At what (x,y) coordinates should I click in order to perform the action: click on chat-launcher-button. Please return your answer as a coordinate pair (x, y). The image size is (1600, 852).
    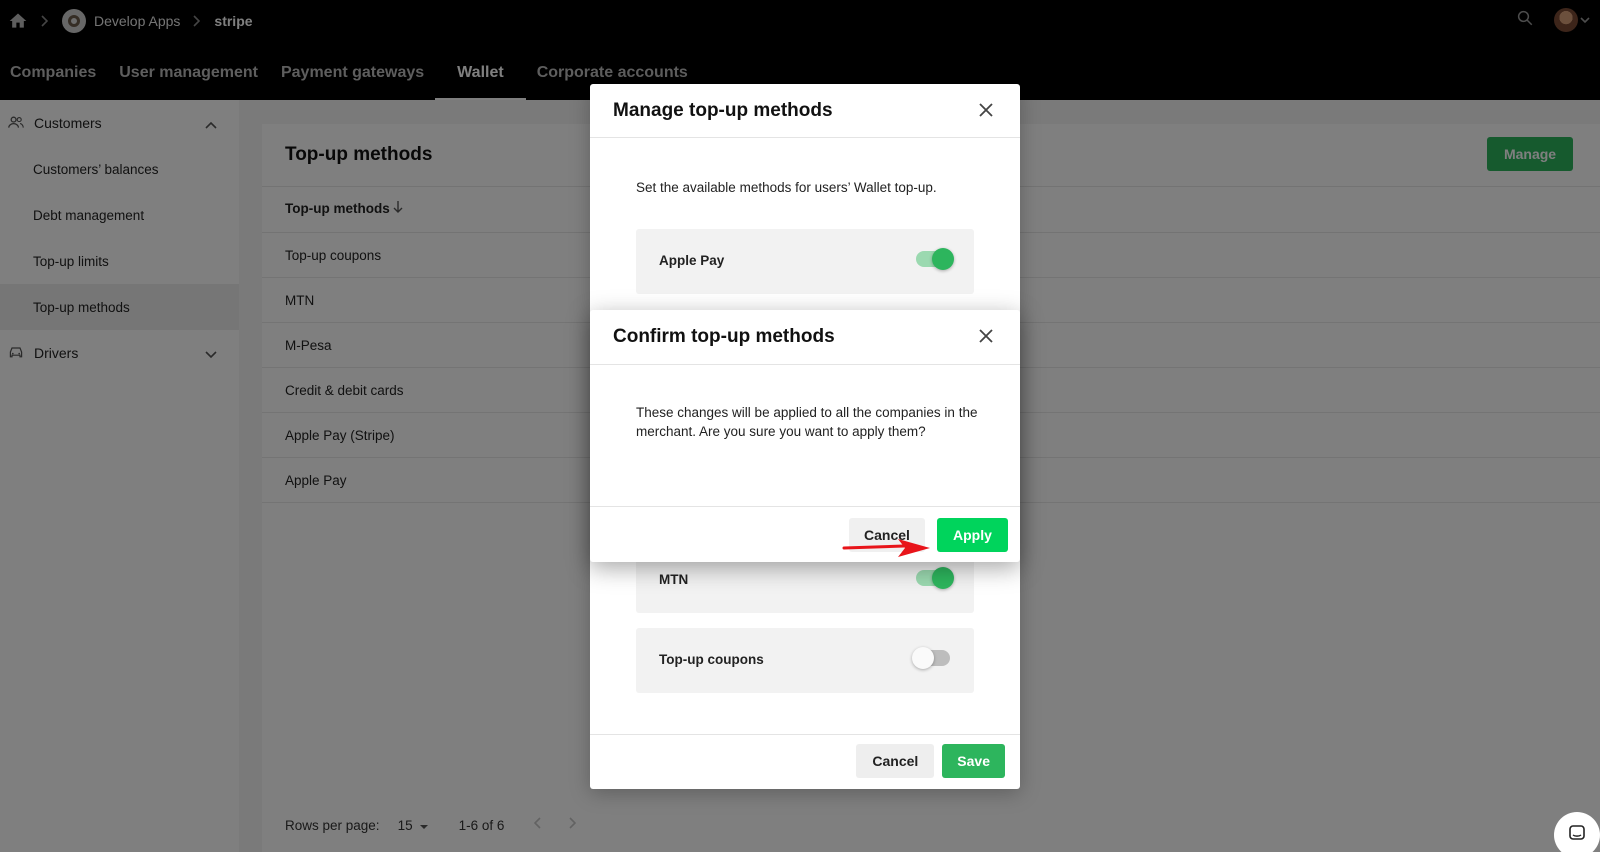
    Looking at the image, I should click on (1577, 832).